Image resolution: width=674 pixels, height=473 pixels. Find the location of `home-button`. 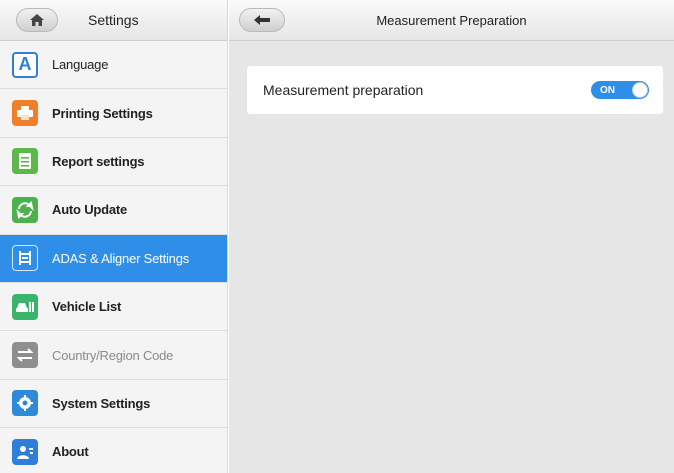

home-button is located at coordinates (37, 20).